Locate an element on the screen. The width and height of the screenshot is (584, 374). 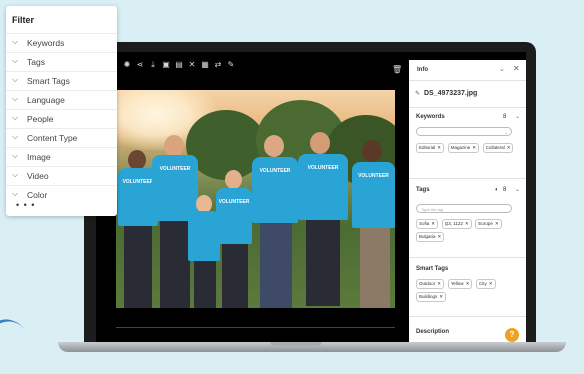
filter-item-people: ⌵ People is located at coordinates (61, 118).